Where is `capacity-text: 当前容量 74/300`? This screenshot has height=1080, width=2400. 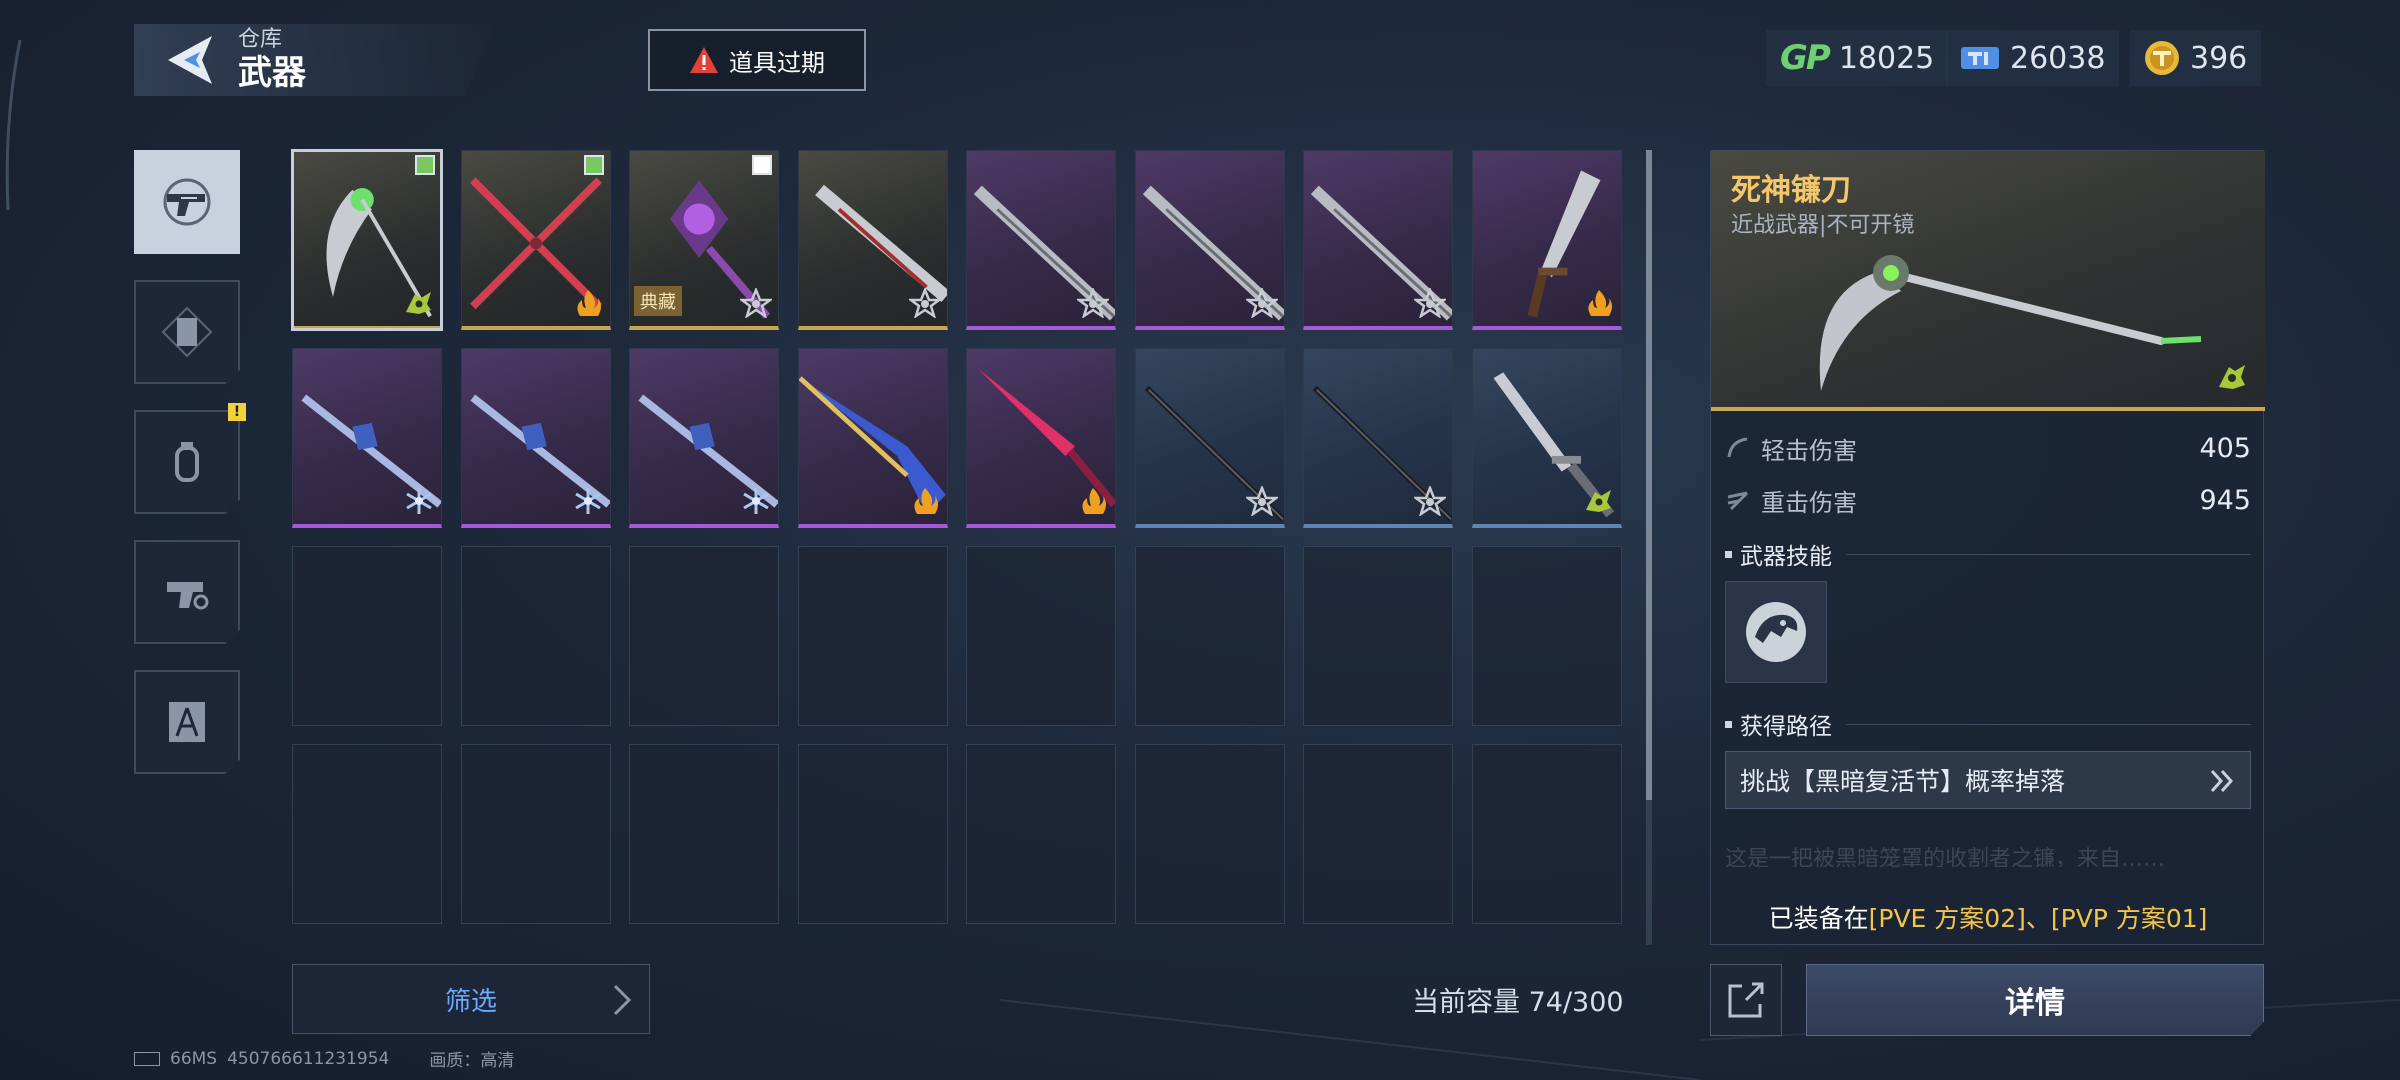
capacity-text: 当前容量 74/300 is located at coordinates (1518, 1002).